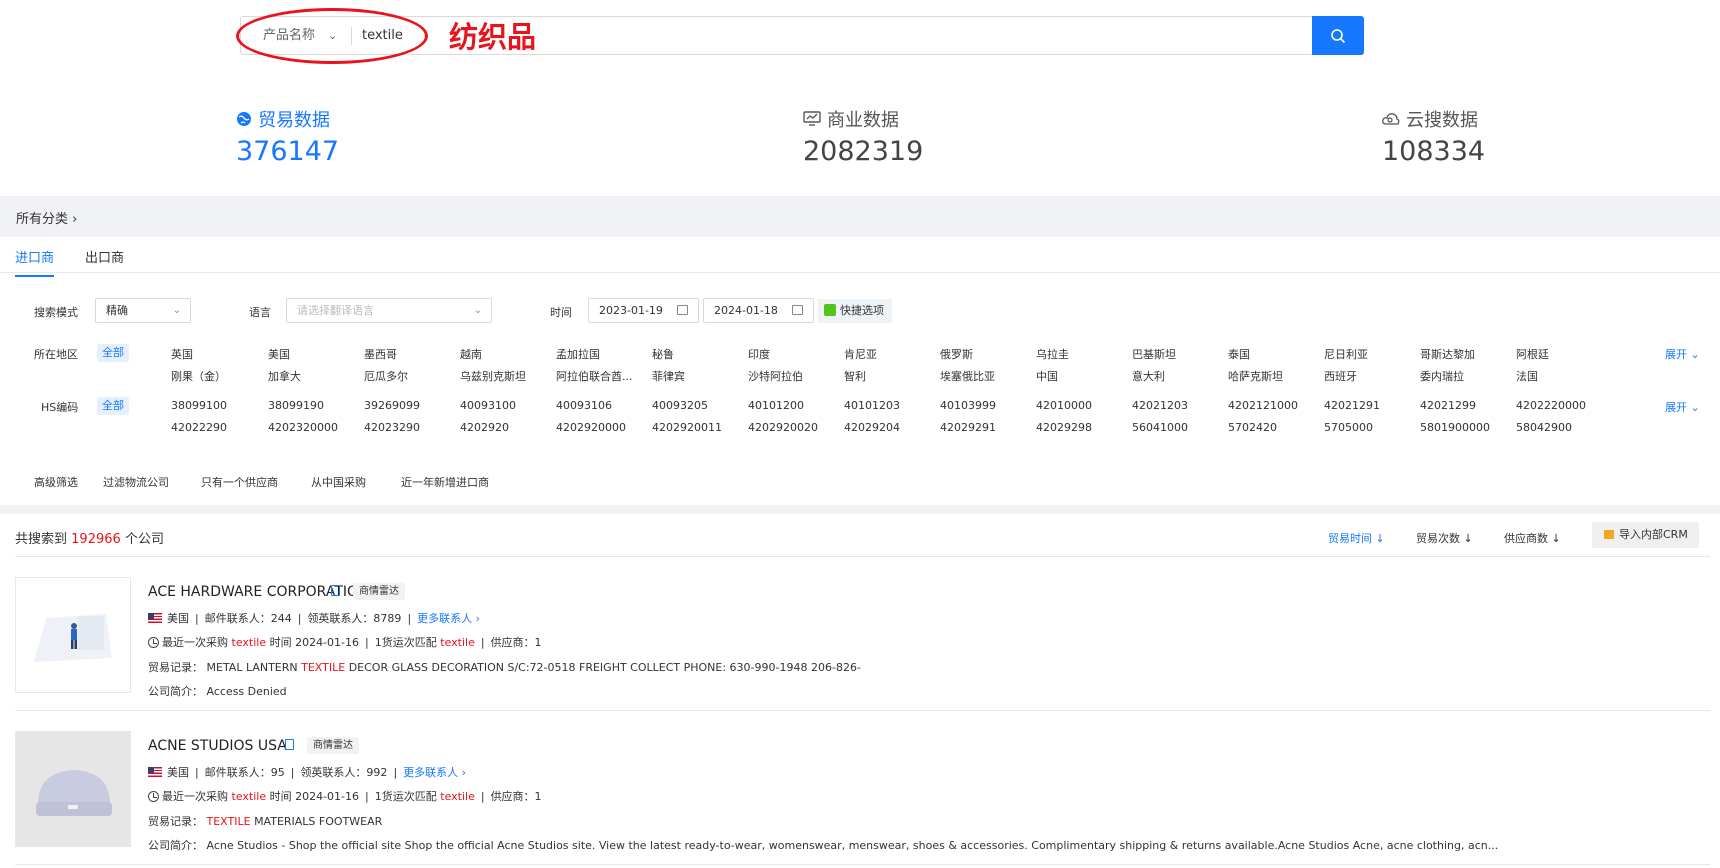 This screenshot has height=868, width=1720. I want to click on region-option: 意大利, so click(1148, 376).